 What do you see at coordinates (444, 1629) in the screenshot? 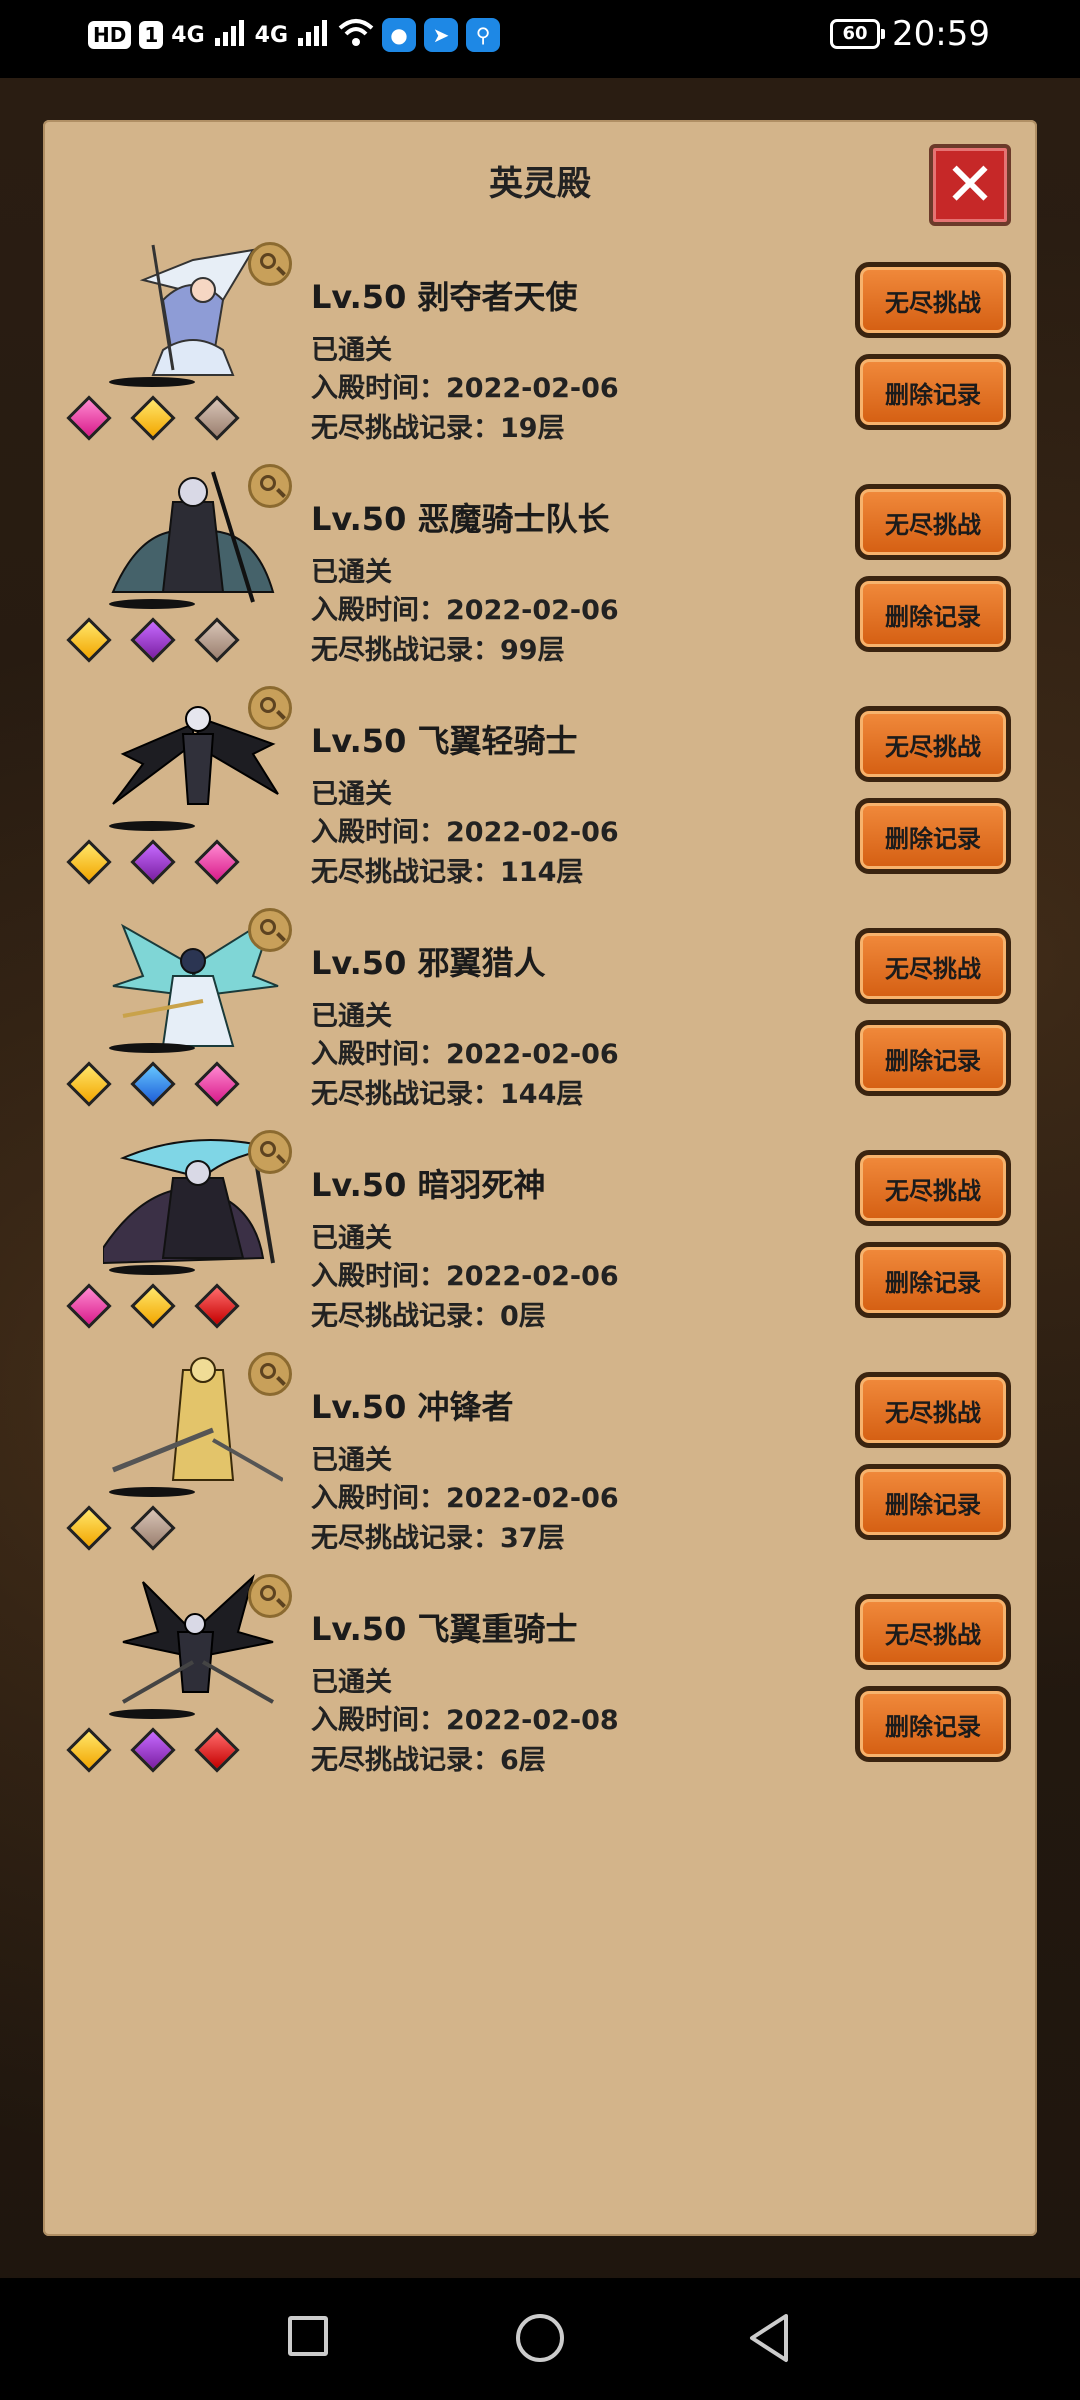
I see `hero-name: Lv.50 飞翼重骑士` at bounding box center [444, 1629].